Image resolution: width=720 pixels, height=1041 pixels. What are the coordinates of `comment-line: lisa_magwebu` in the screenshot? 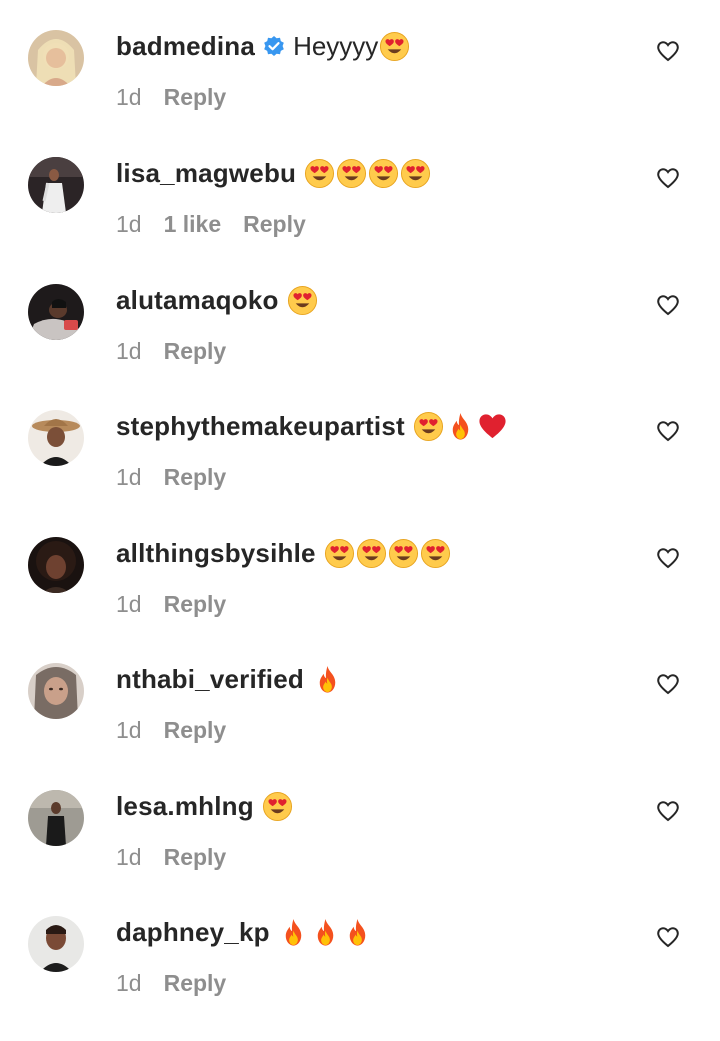 It's located at (273, 173).